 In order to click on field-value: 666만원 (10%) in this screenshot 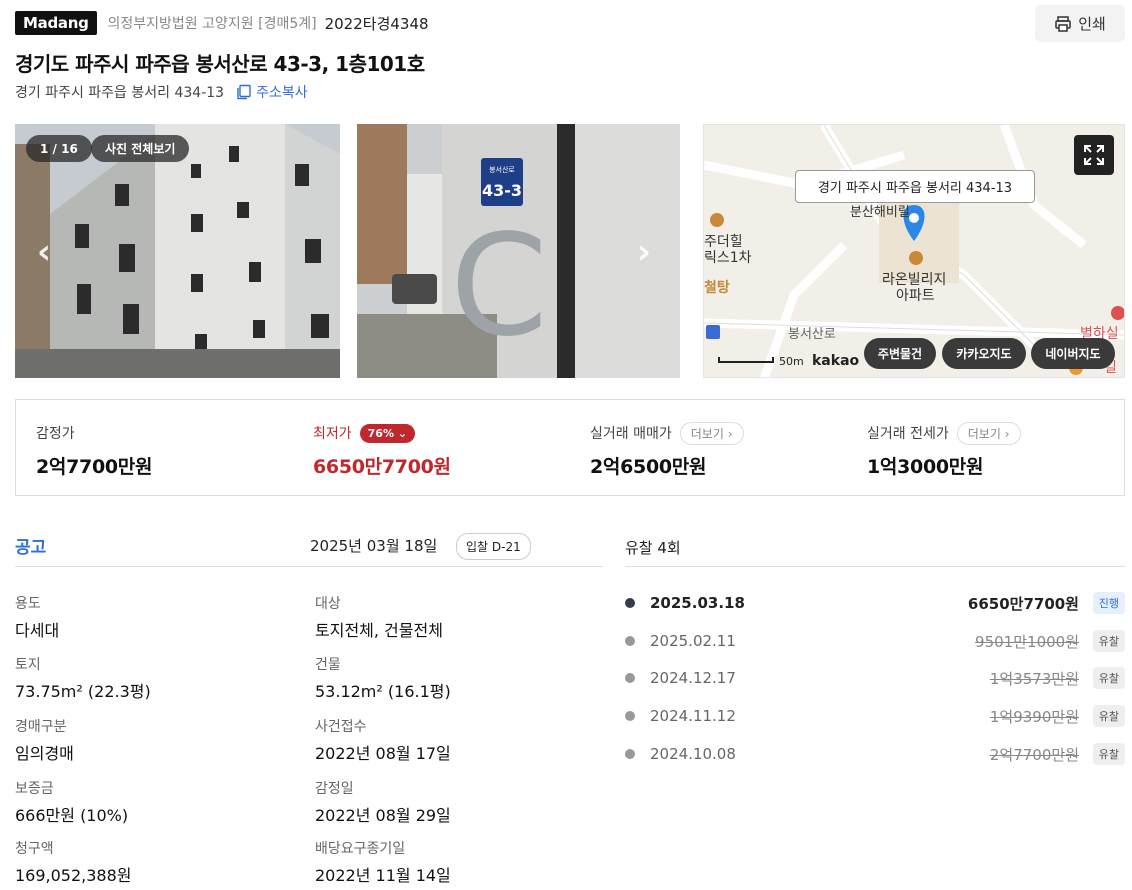, I will do `click(72, 815)`.